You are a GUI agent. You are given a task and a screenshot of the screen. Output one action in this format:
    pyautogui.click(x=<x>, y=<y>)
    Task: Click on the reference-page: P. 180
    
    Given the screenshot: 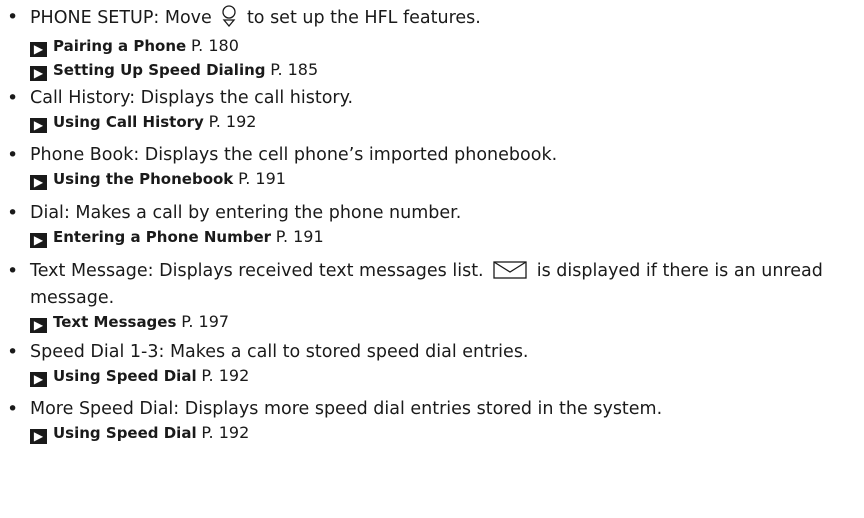 What is the action you would take?
    pyautogui.click(x=215, y=45)
    